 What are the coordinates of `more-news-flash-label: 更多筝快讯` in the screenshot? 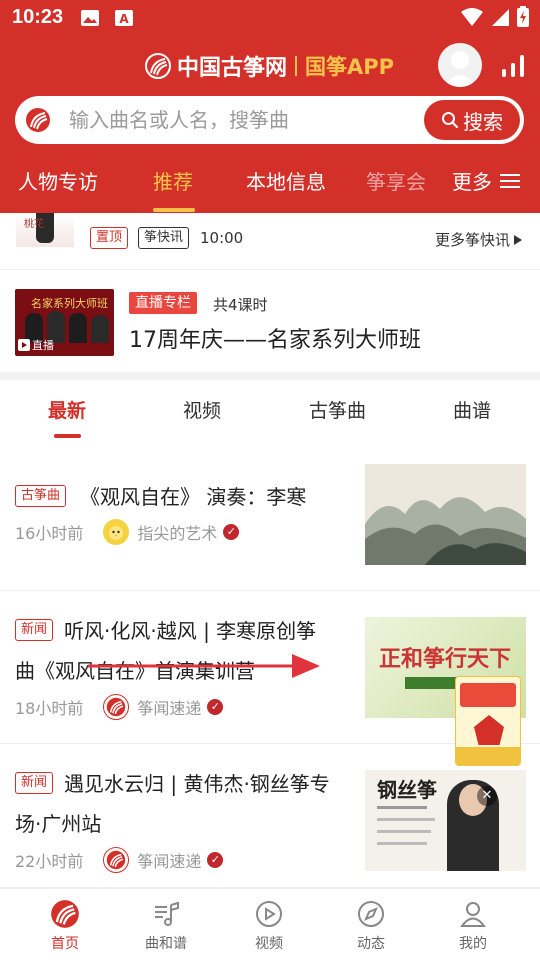 It's located at (473, 240).